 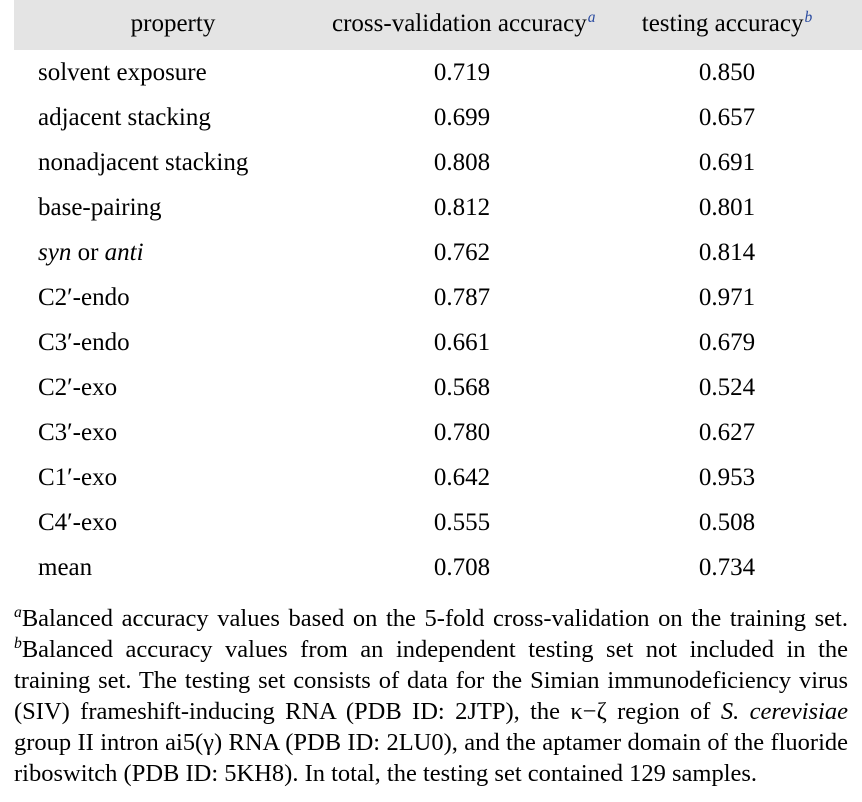 I want to click on cell-cross-validation-accuracy: 0.719, so click(x=462, y=72).